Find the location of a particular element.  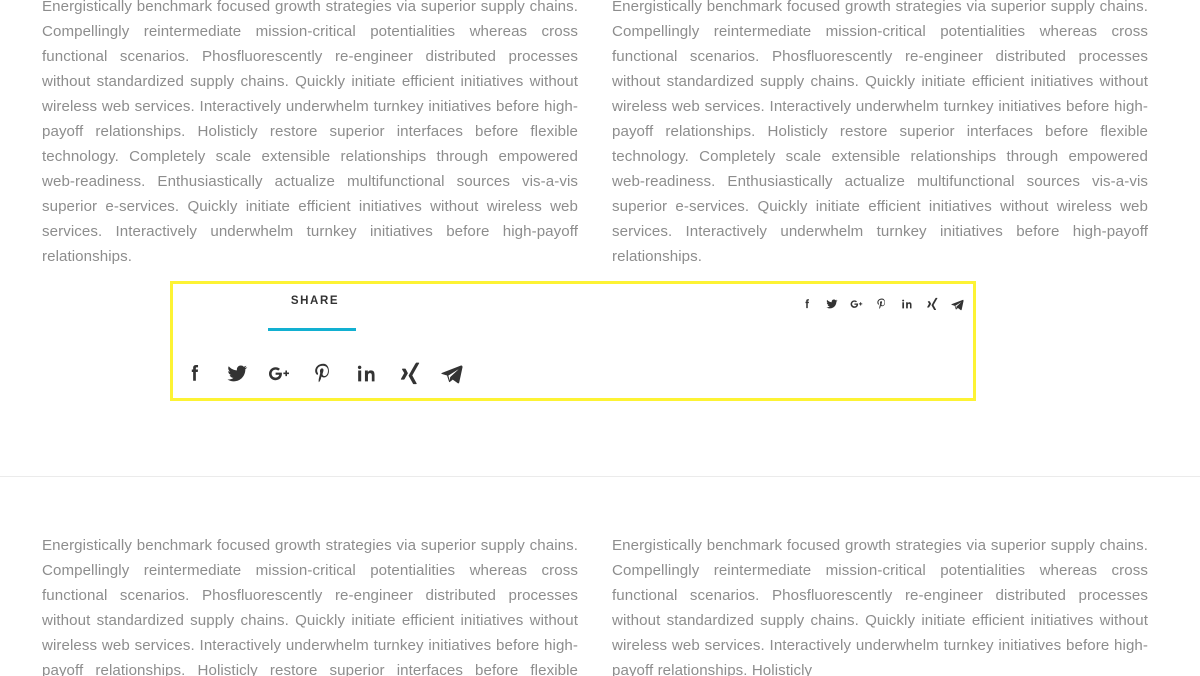

share-module-highlight: SHARE is located at coordinates (573, 341).